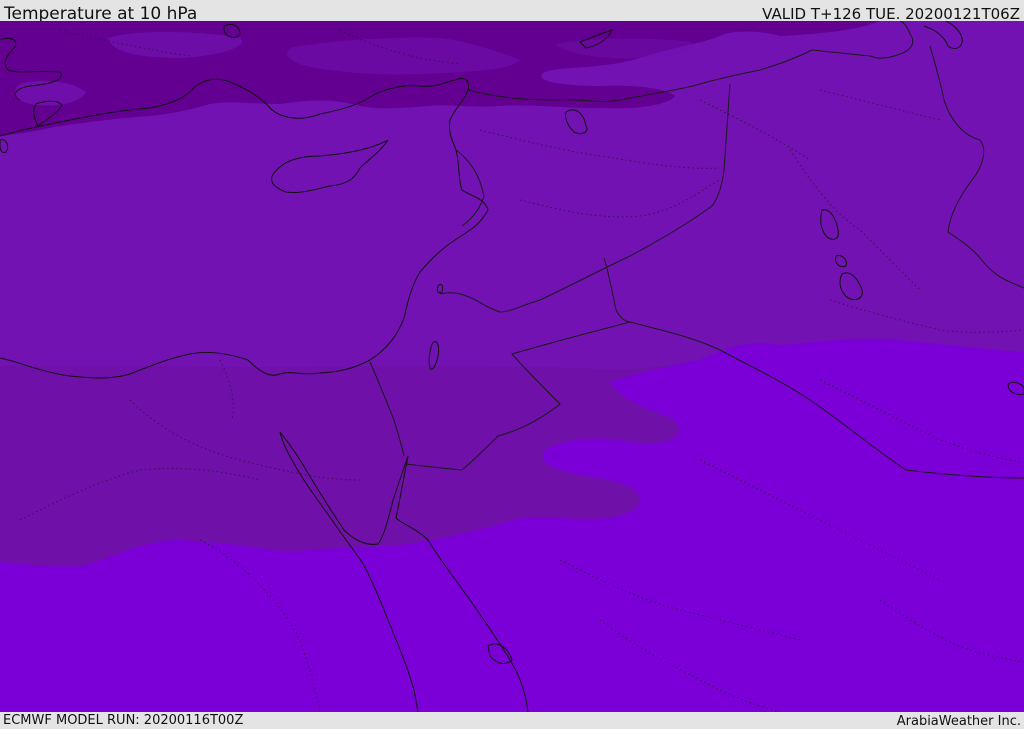 This screenshot has width=1024, height=729. Describe the element at coordinates (123, 720) in the screenshot. I see `model-run-label: ECMWF MODEL RUN: 20200116T00Z` at that location.